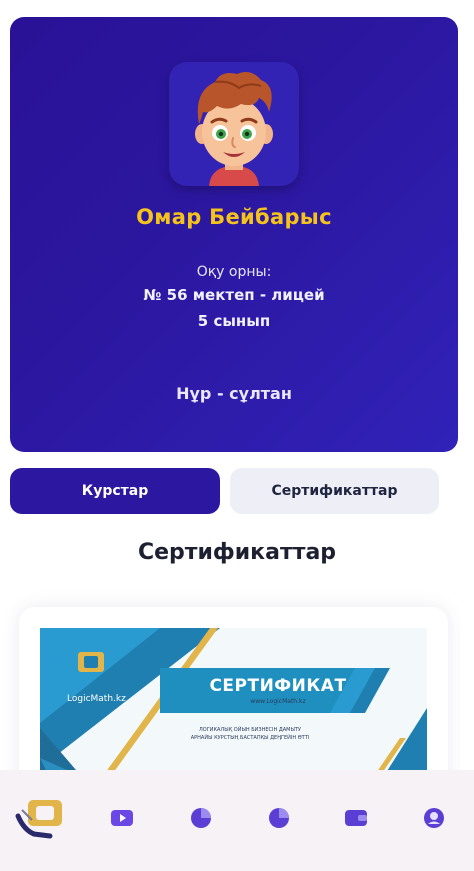  Describe the element at coordinates (234, 272) in the screenshot. I see `school-label: Оқу орны:` at that location.